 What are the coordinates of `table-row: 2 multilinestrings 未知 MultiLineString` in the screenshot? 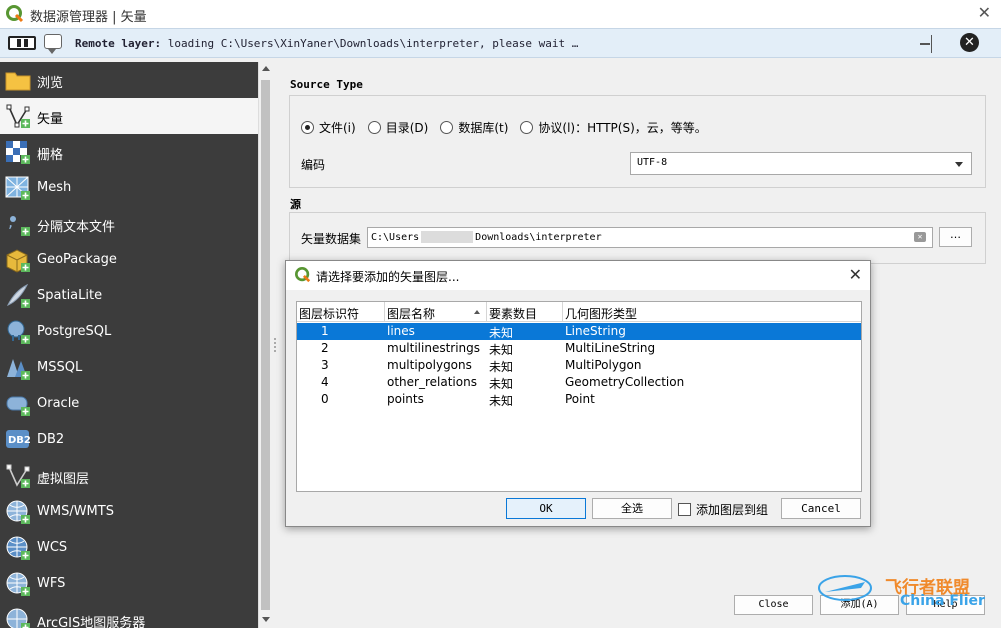 It's located at (579, 348).